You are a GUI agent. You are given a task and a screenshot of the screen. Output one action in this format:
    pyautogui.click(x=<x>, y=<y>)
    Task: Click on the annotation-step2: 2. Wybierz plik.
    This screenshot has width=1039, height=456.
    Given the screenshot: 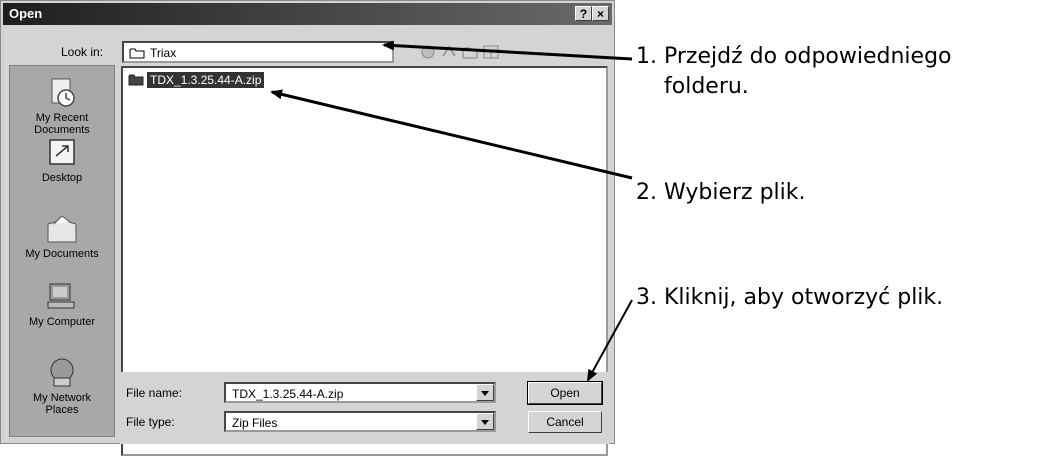 What is the action you would take?
    pyautogui.click(x=721, y=192)
    